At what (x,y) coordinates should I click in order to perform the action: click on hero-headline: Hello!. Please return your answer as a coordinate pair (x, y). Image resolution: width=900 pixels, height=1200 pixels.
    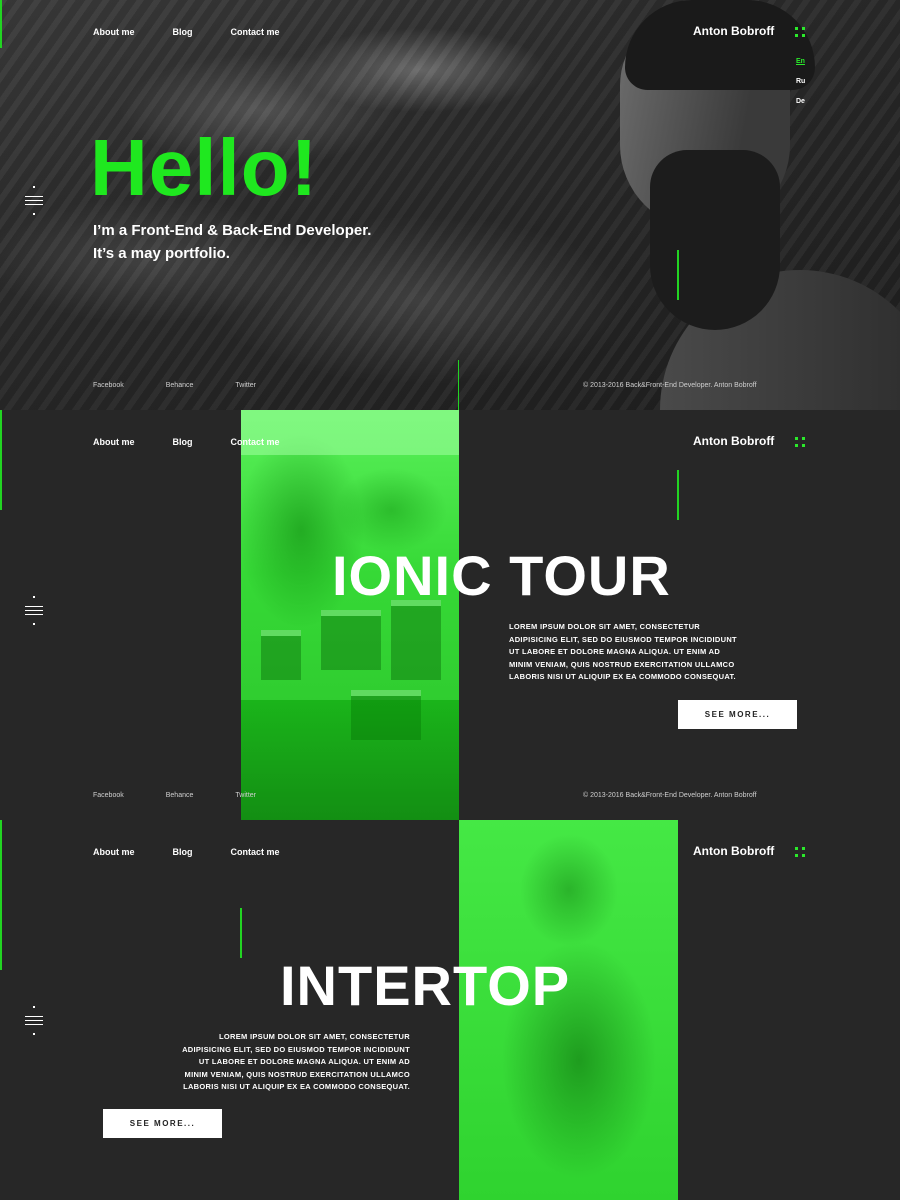
    Looking at the image, I should click on (204, 167).